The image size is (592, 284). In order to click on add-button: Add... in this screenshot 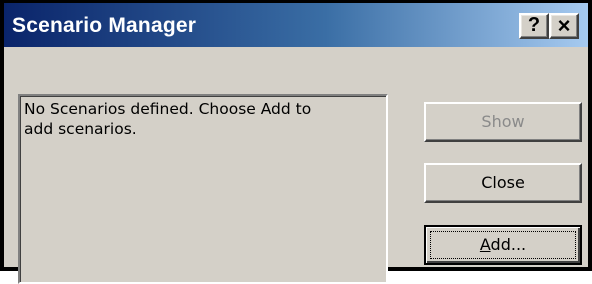, I will do `click(503, 245)`.